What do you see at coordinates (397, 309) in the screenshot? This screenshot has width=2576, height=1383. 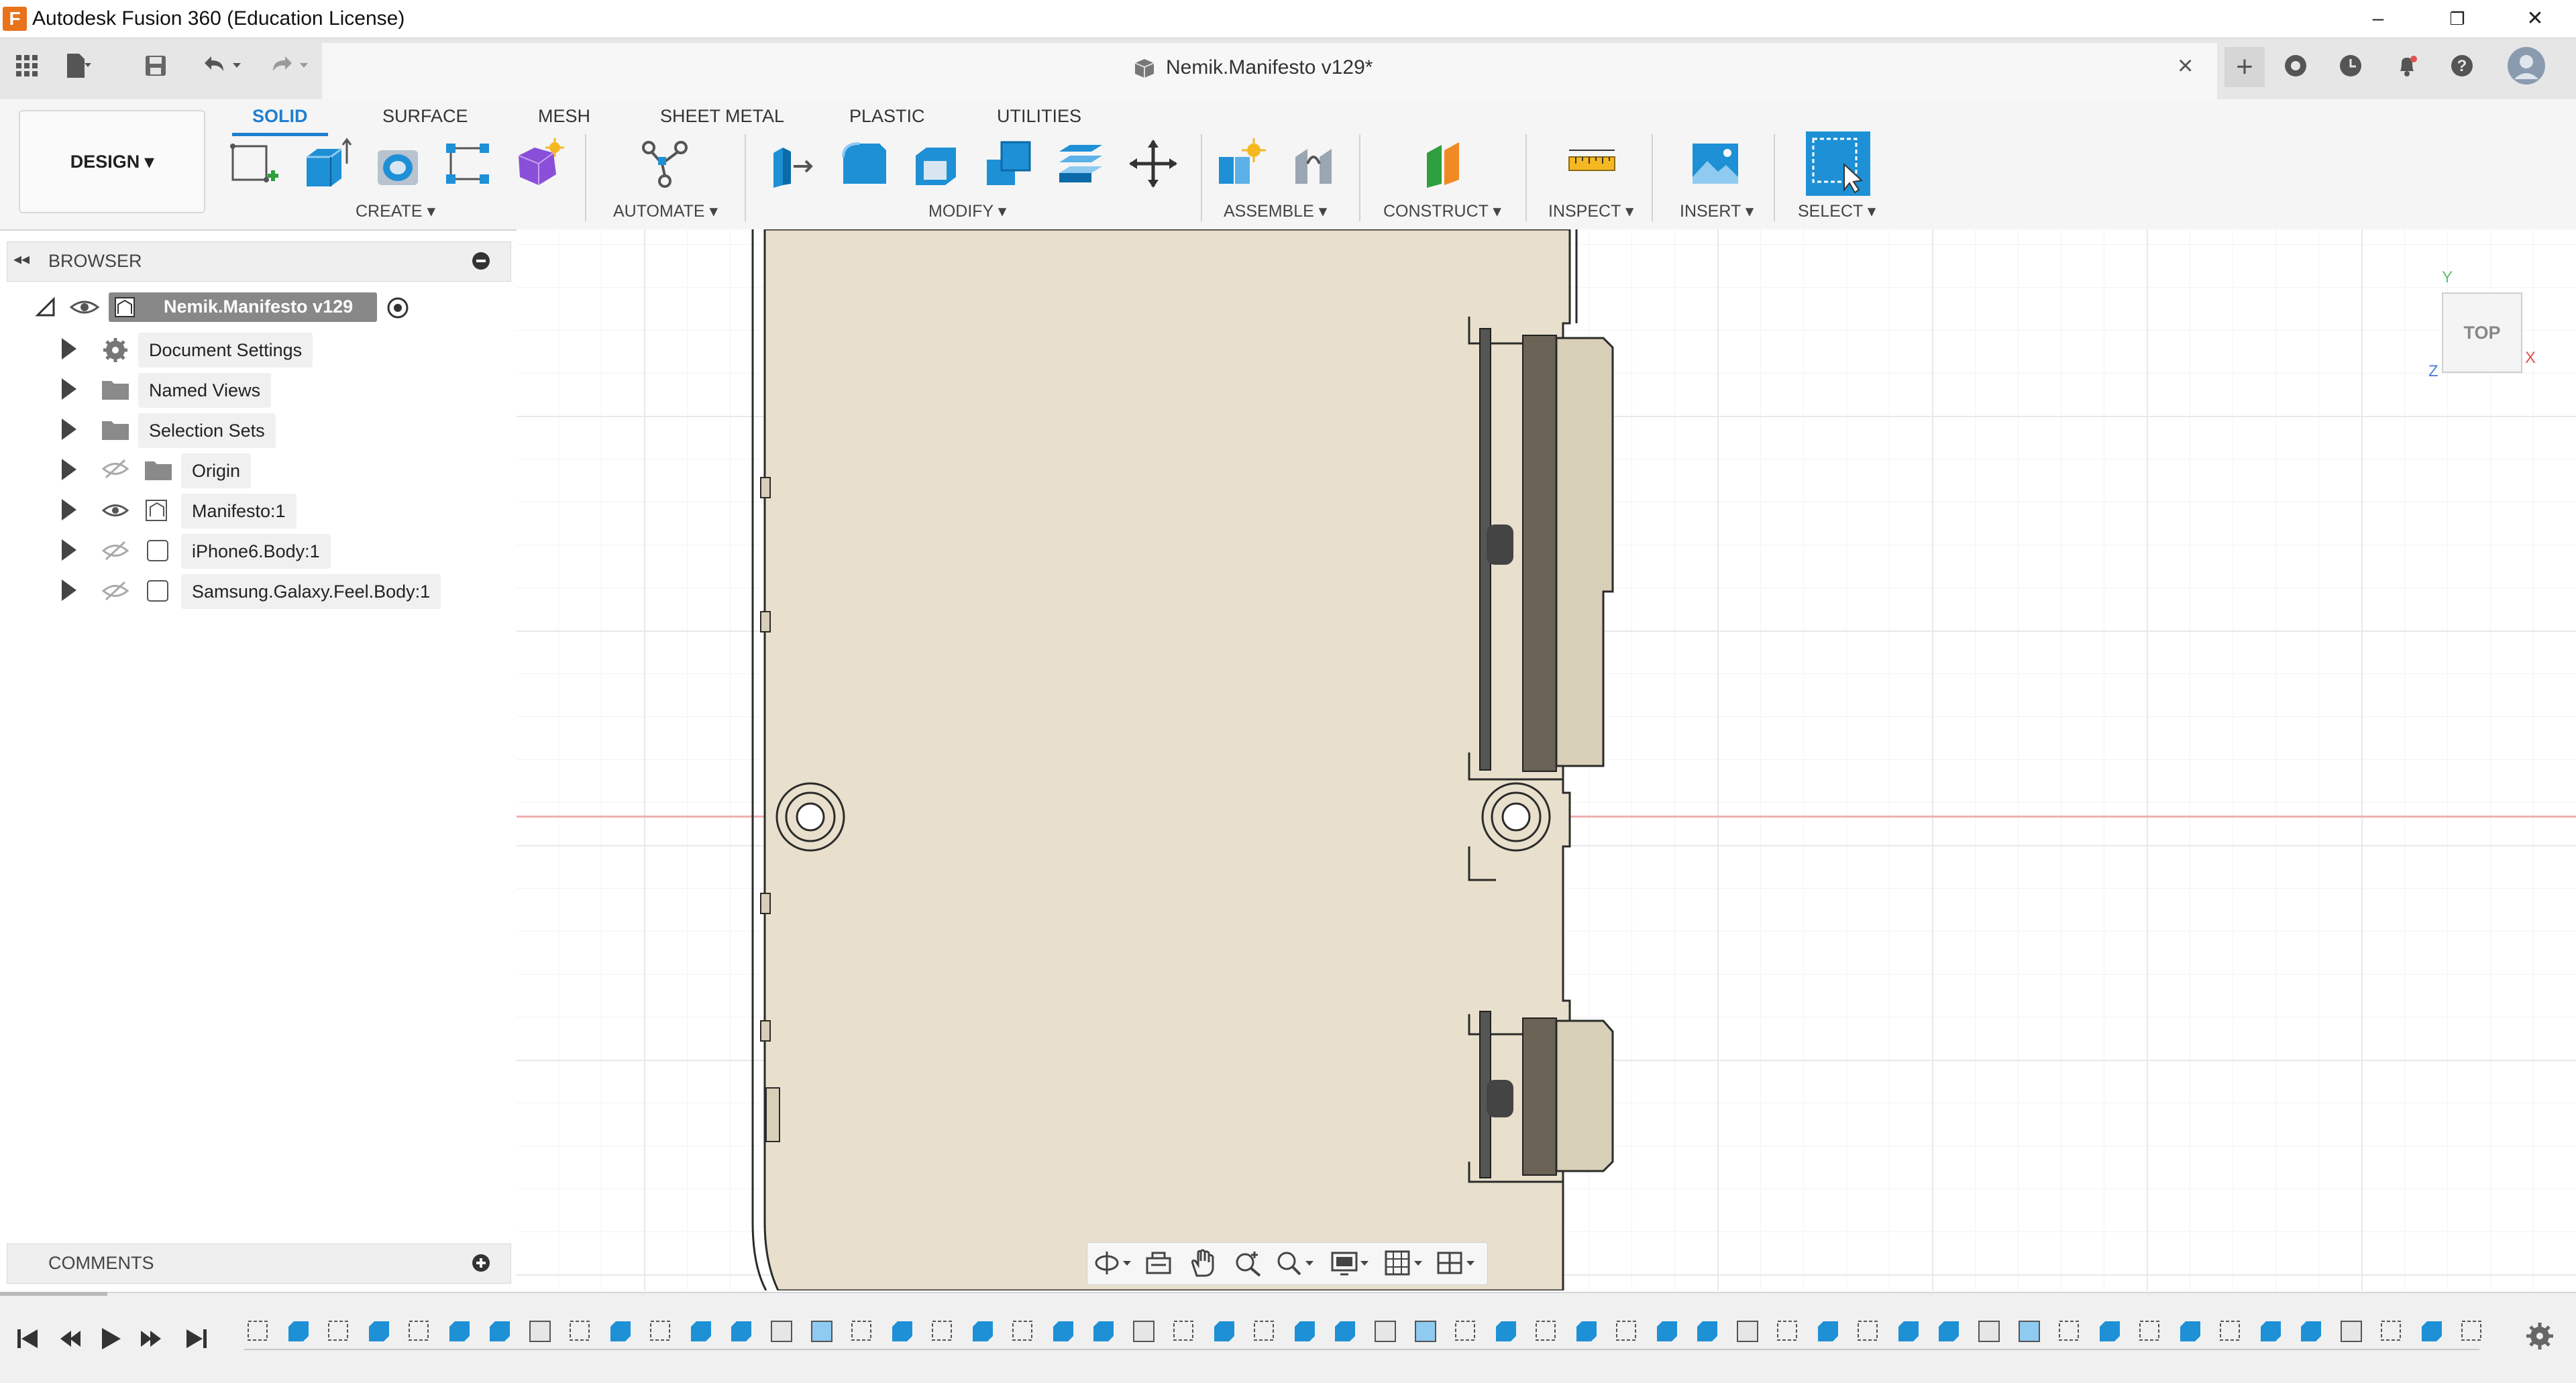 I see `activate-radio-icon` at bounding box center [397, 309].